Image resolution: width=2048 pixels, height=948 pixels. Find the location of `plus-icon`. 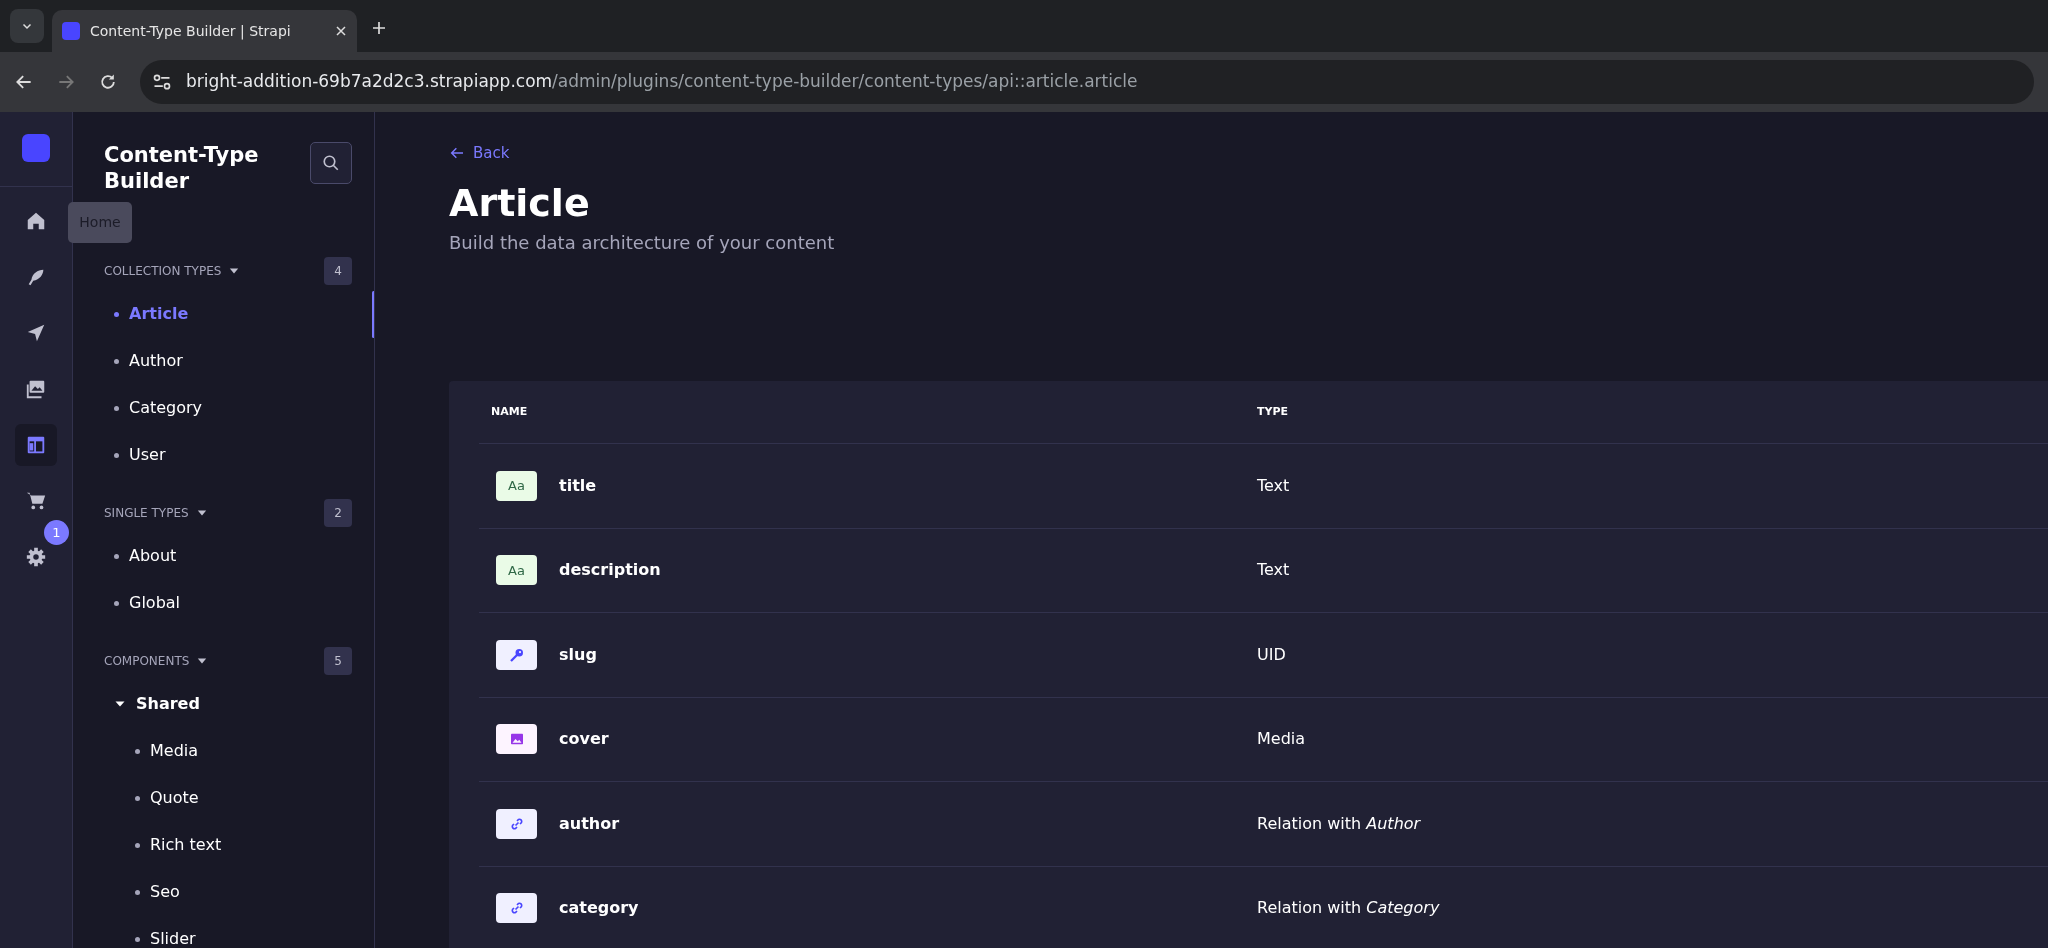

plus-icon is located at coordinates (379, 28).